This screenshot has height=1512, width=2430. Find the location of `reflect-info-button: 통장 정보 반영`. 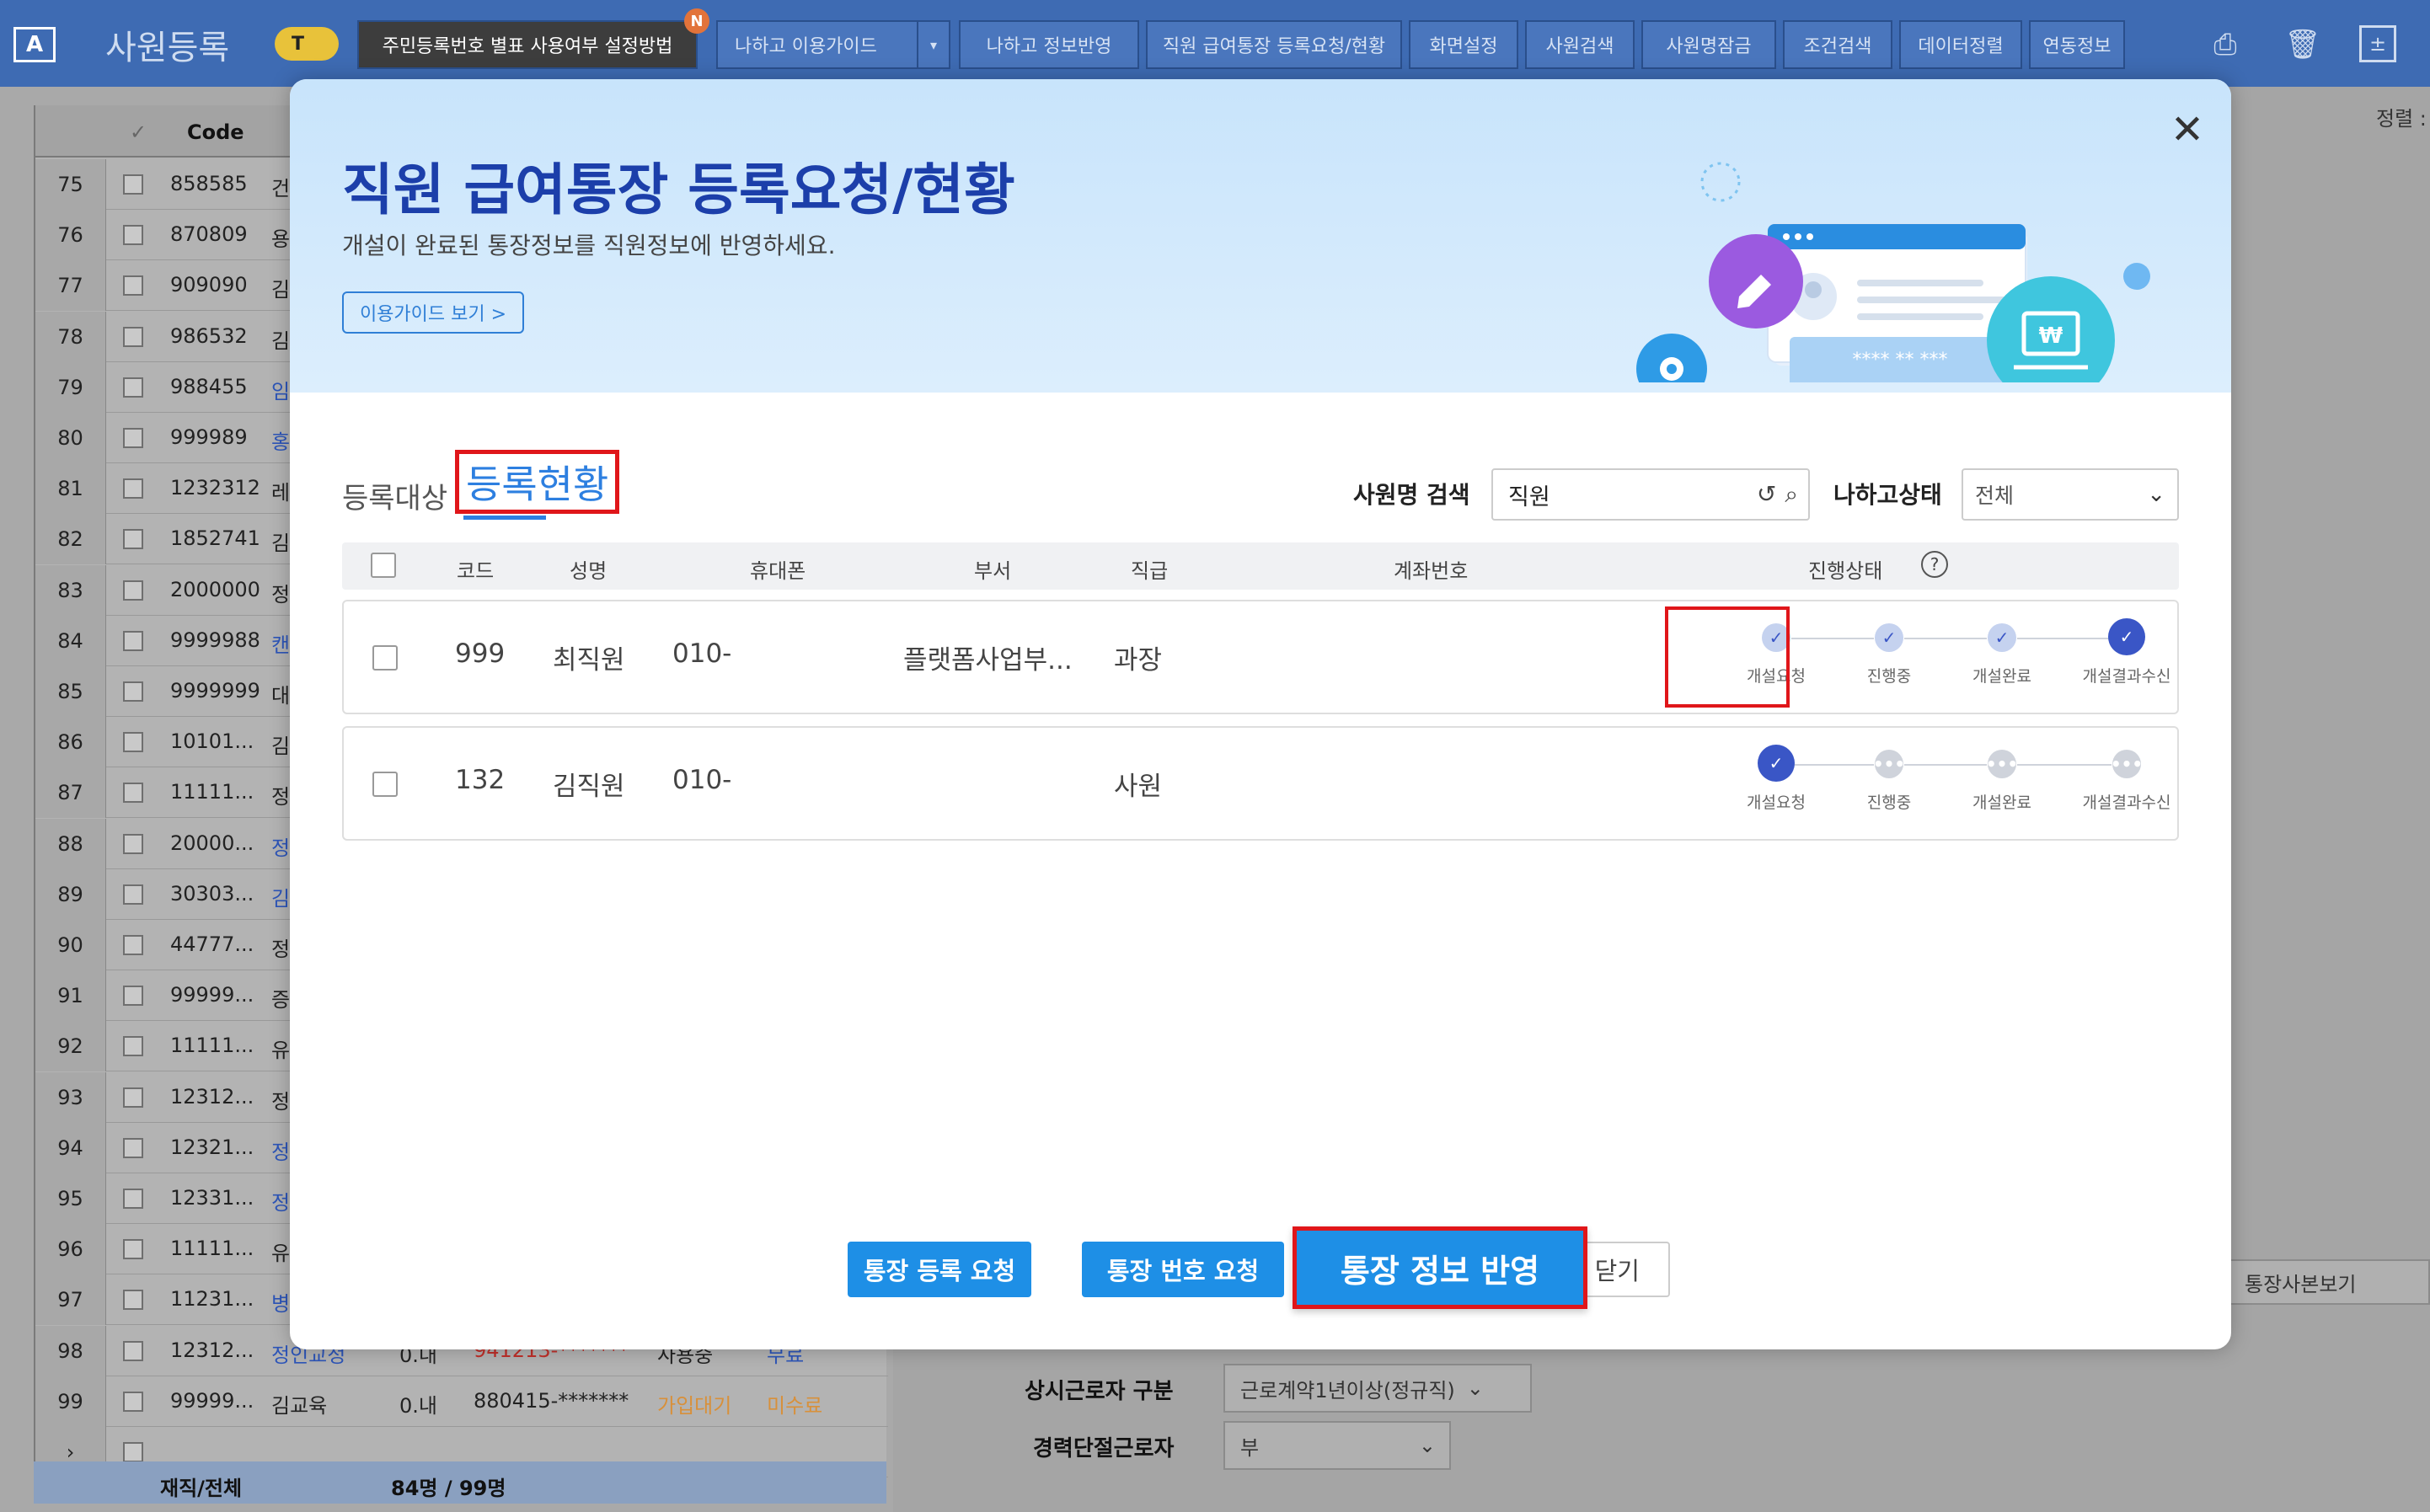

reflect-info-button: 통장 정보 반영 is located at coordinates (1440, 1267).